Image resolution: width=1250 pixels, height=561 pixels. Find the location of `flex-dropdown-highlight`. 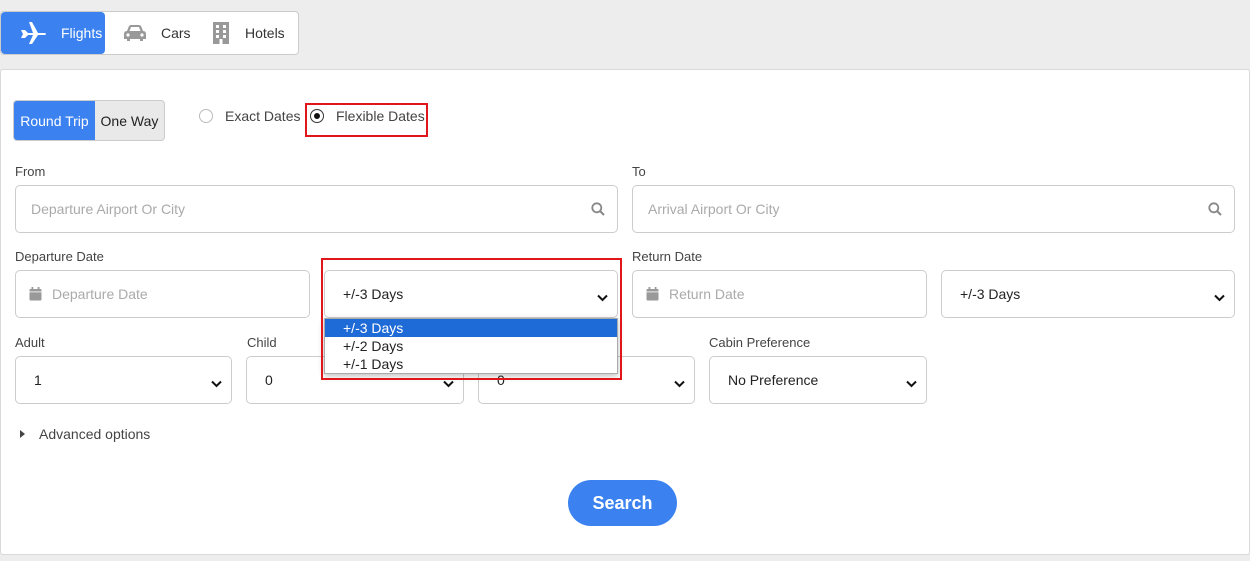

flex-dropdown-highlight is located at coordinates (471, 319).